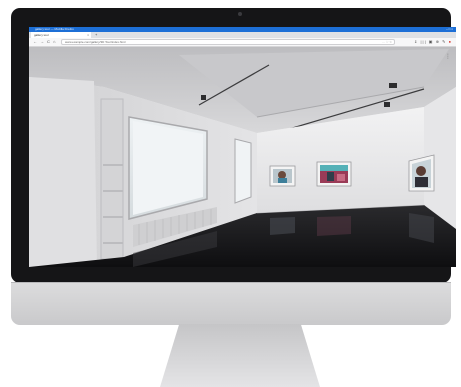 The height and width of the screenshot is (387, 461). What do you see at coordinates (48, 42) in the screenshot?
I see `reload-icon: C` at bounding box center [48, 42].